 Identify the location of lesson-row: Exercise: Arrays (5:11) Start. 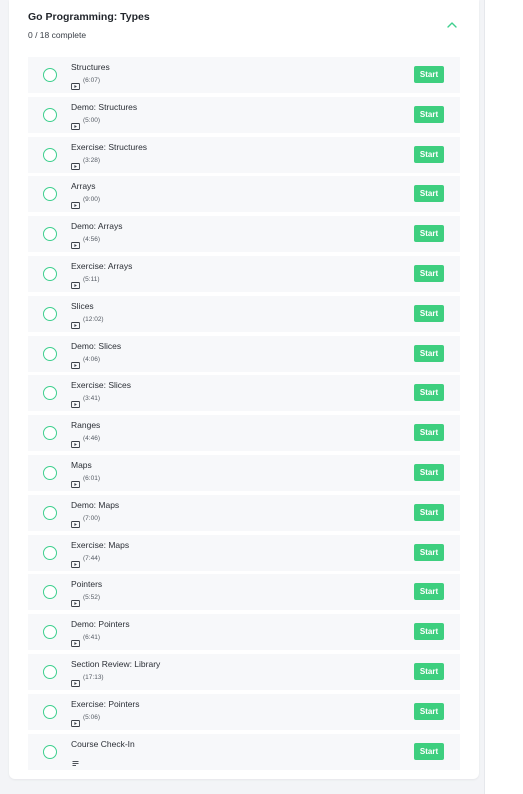
(244, 273).